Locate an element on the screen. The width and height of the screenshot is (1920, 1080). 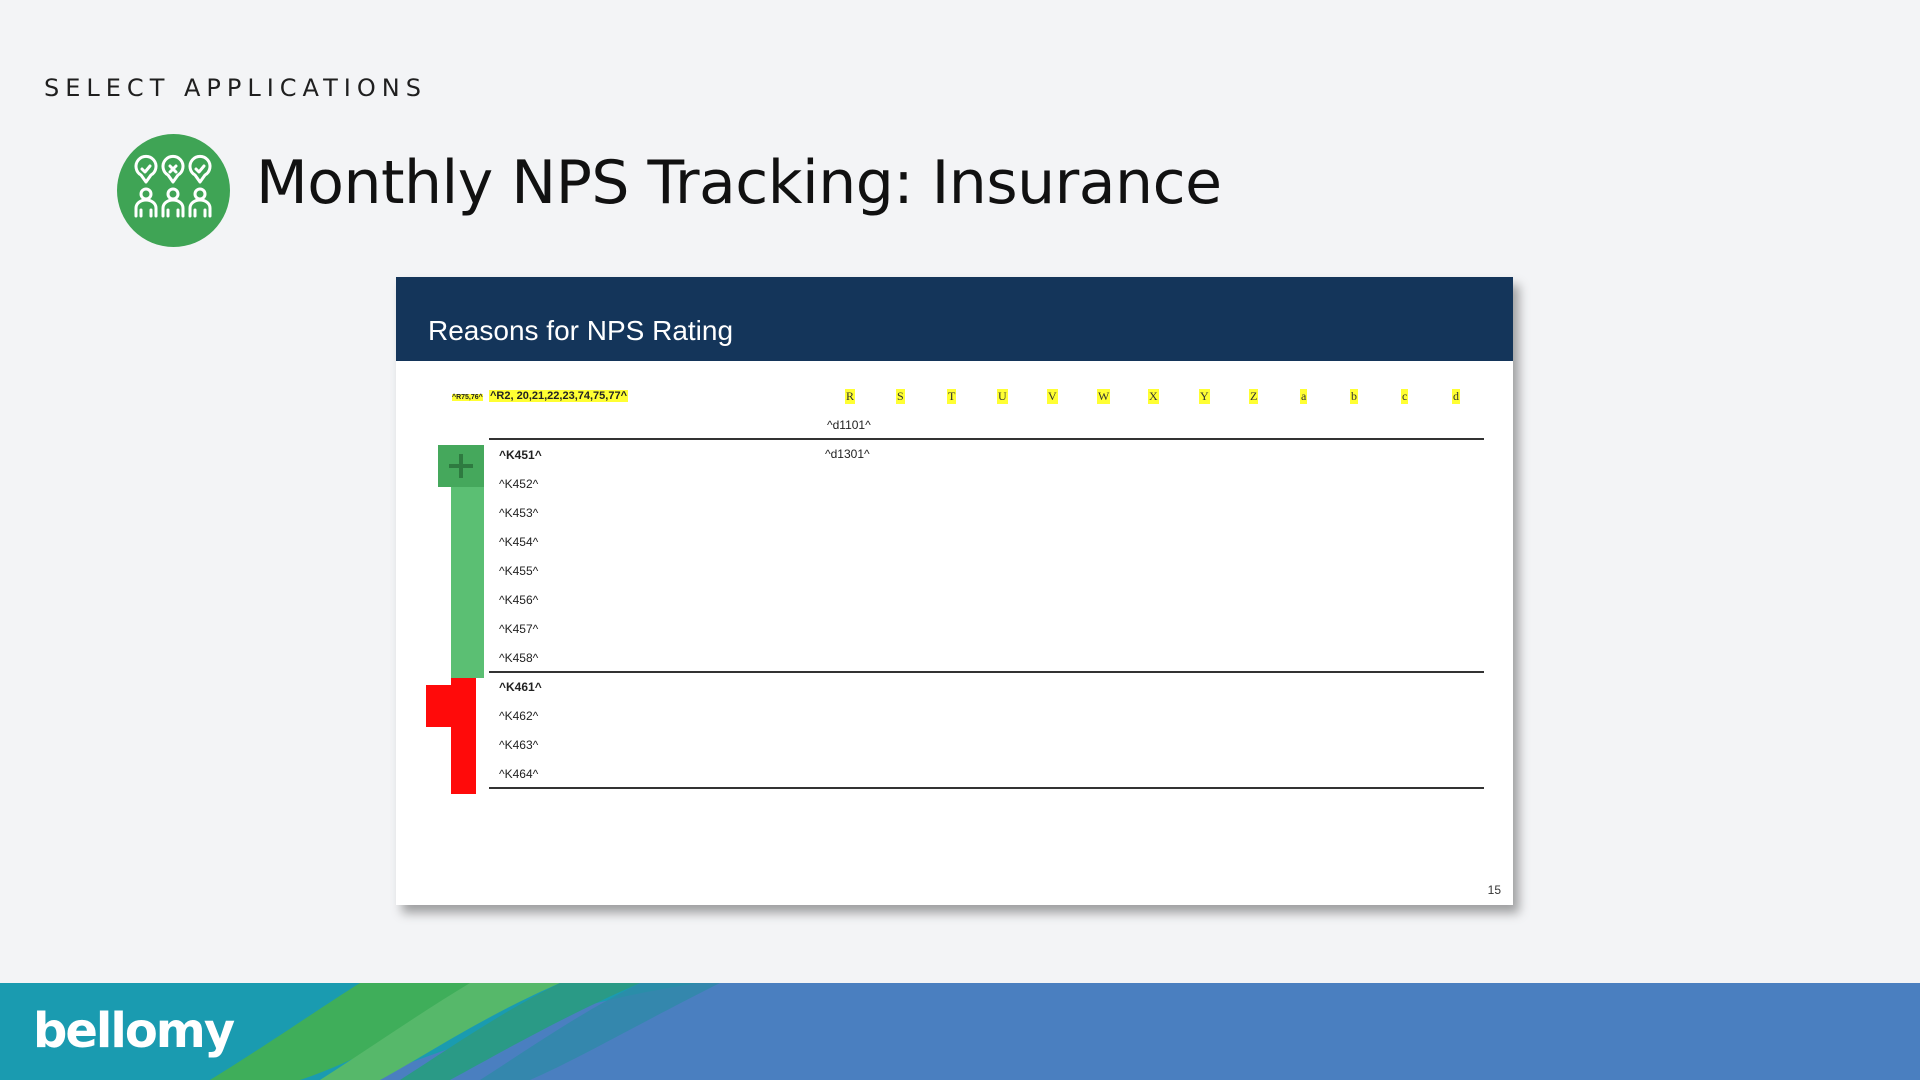
column-letter: b is located at coordinates (1354, 396).